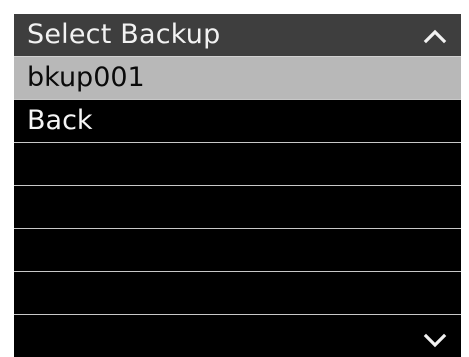 This screenshot has height=357, width=469. What do you see at coordinates (86, 77) in the screenshot?
I see `list-item-label: bkup001` at bounding box center [86, 77].